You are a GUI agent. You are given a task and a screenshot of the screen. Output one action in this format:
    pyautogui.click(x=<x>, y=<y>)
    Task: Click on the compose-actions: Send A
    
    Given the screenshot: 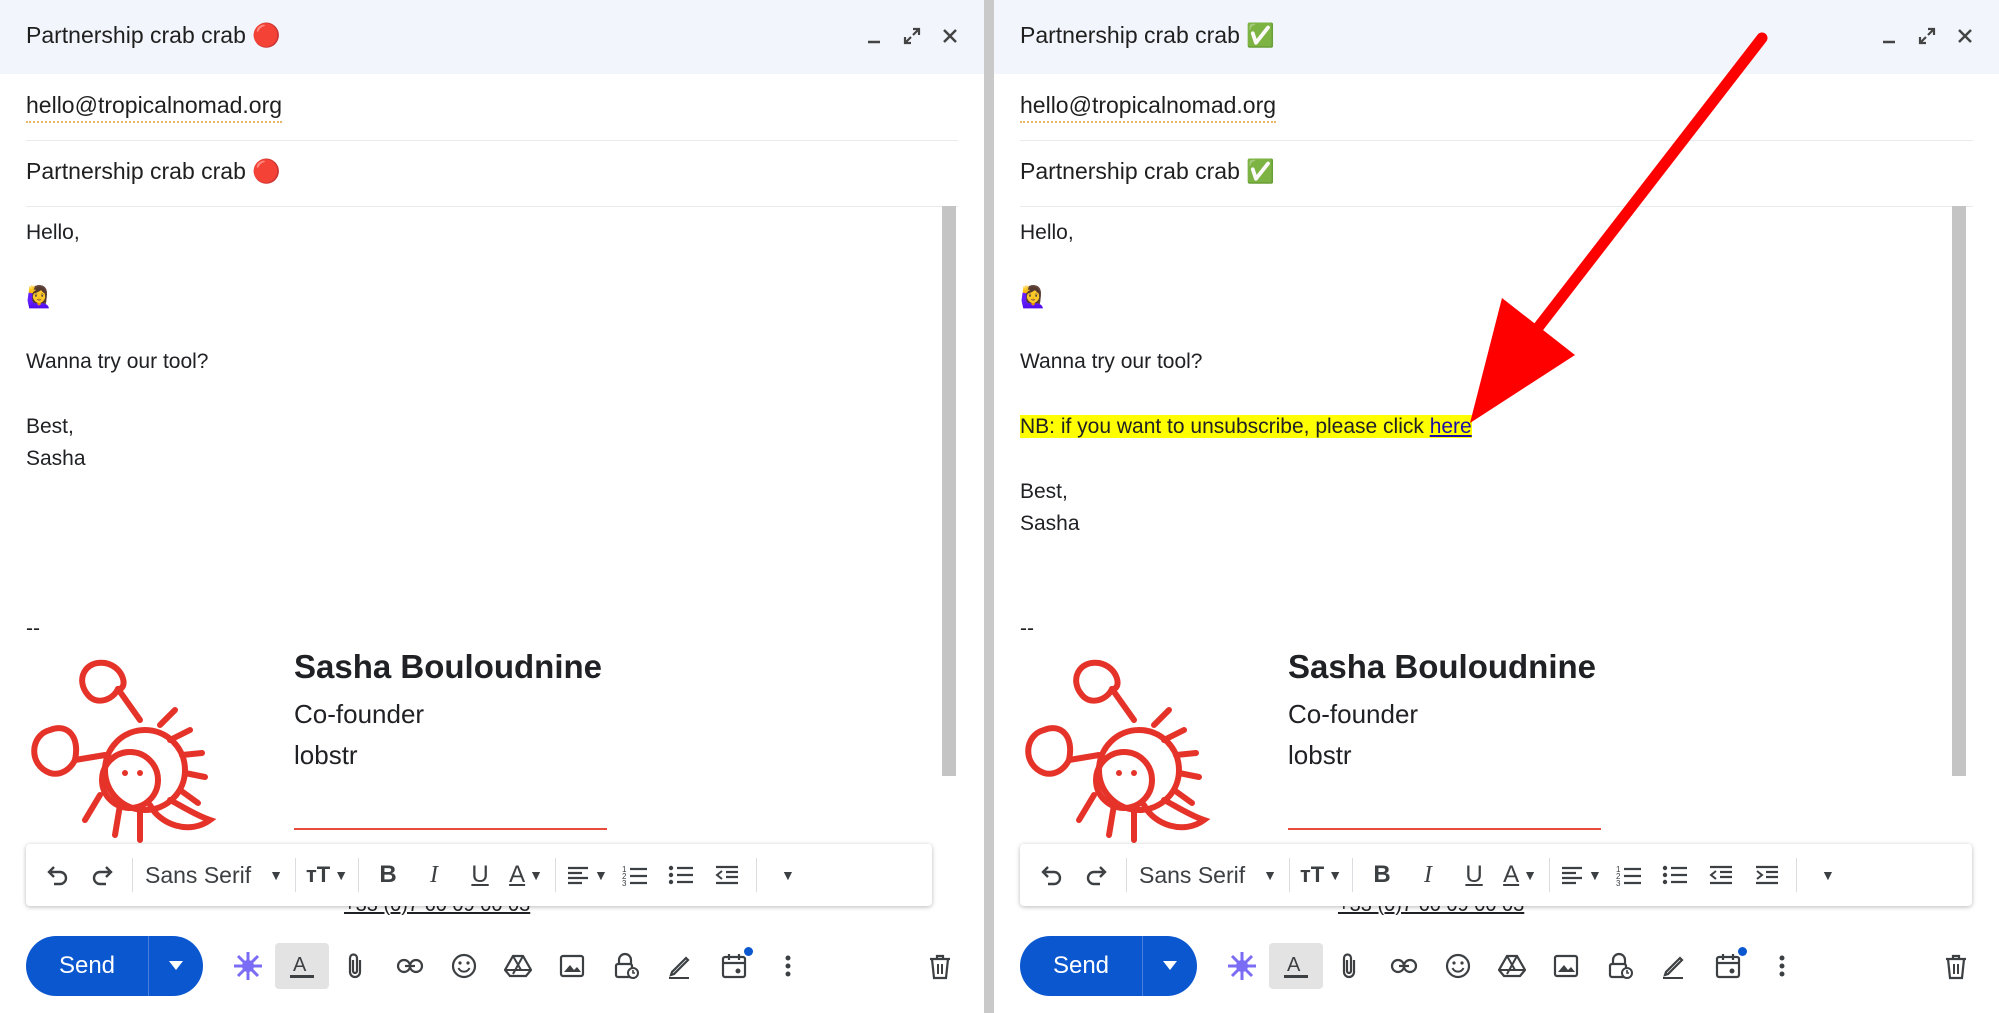 What is the action you would take?
    pyautogui.click(x=420, y=966)
    